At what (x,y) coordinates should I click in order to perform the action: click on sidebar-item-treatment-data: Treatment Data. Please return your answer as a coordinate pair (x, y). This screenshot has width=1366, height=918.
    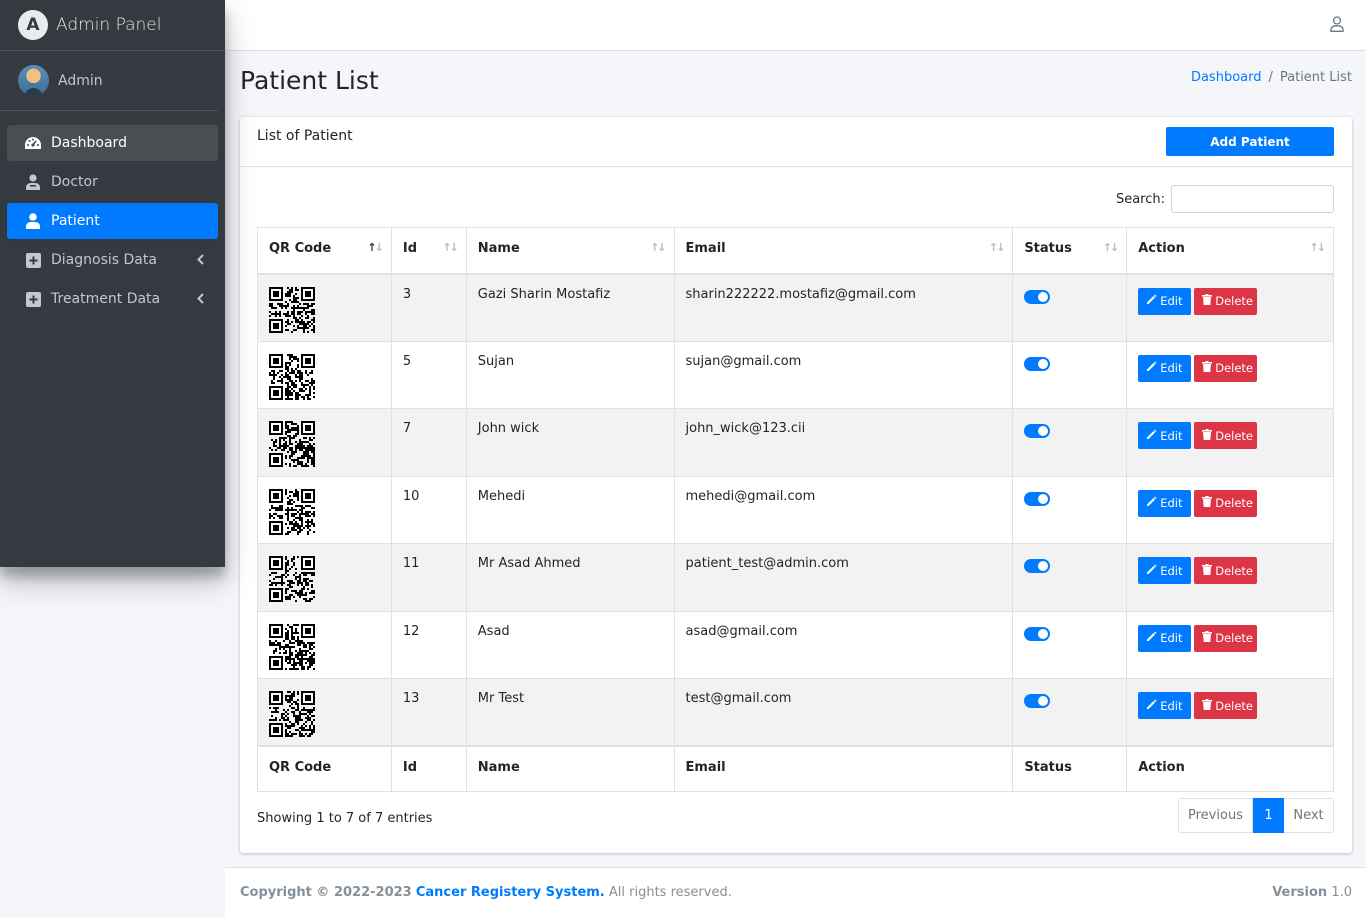
    Looking at the image, I should click on (112, 299).